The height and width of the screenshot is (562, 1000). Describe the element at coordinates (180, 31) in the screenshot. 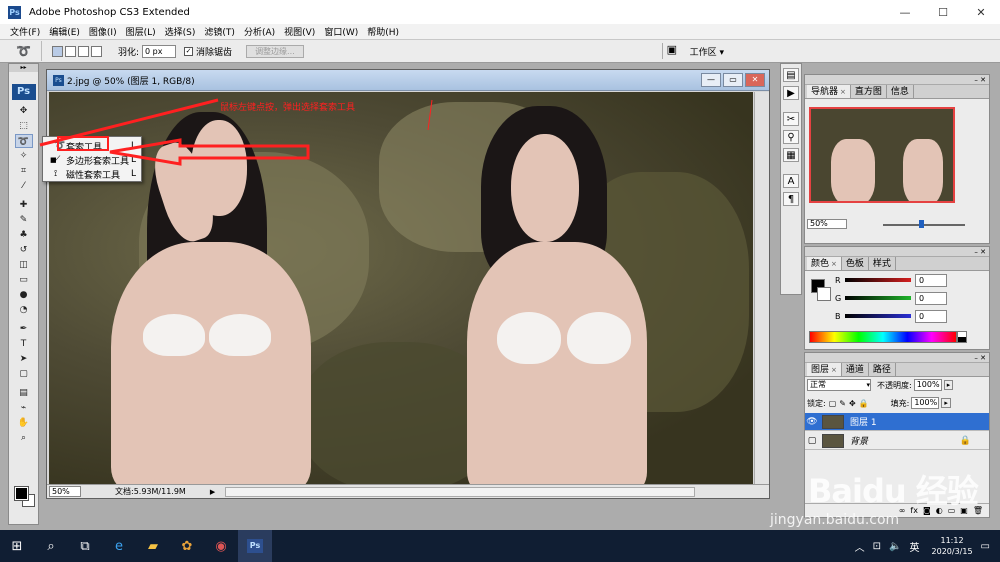

I see `menu-select: 选择(S)` at that location.